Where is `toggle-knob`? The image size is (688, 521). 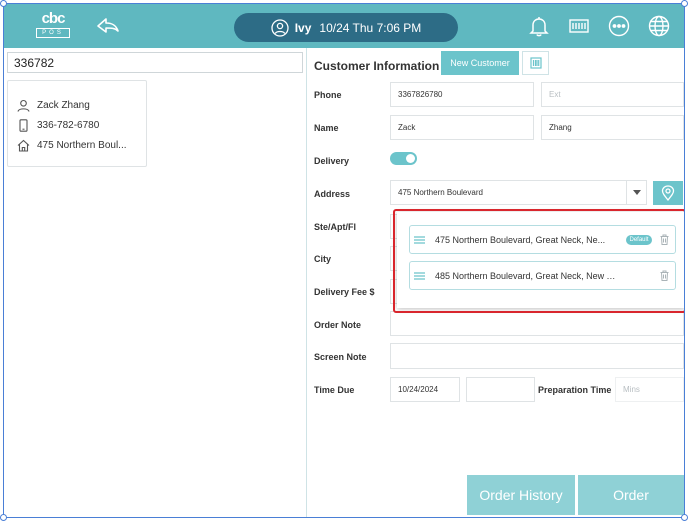
toggle-knob is located at coordinates (410, 158).